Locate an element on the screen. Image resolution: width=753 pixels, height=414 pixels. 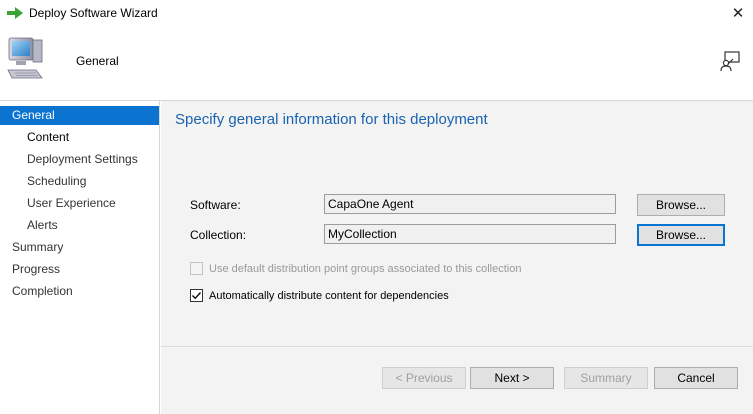
nav-item-scheduling: Scheduling is located at coordinates (79, 181).